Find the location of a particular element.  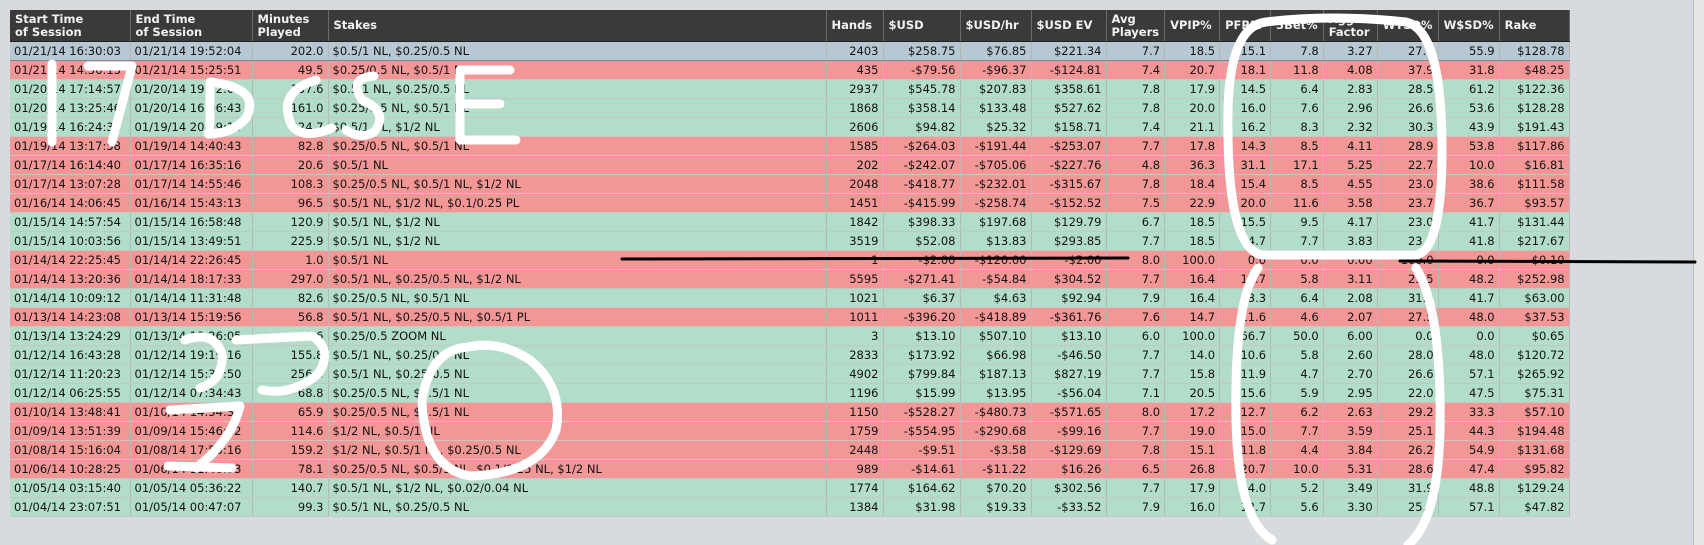

cell-end: 01/19/14 14:40:43 is located at coordinates (191, 146).